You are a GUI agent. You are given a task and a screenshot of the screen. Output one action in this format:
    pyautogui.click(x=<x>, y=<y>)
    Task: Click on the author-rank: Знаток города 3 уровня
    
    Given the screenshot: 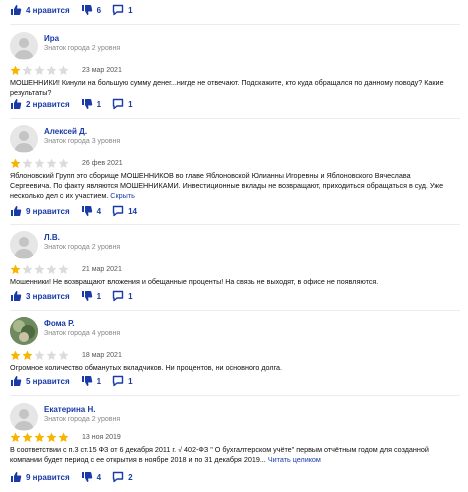 What is the action you would take?
    pyautogui.click(x=82, y=141)
    